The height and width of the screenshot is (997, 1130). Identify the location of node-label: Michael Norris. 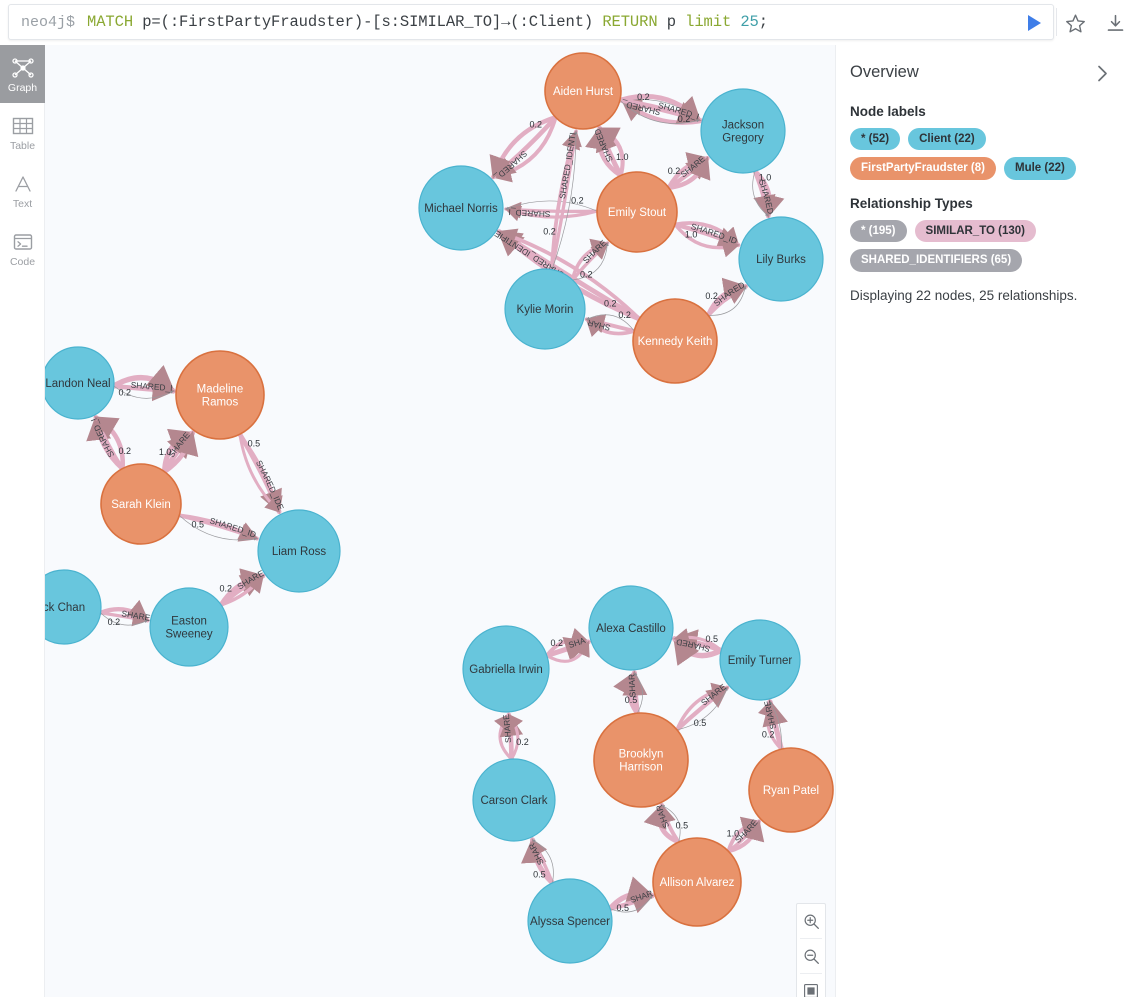
(461, 209).